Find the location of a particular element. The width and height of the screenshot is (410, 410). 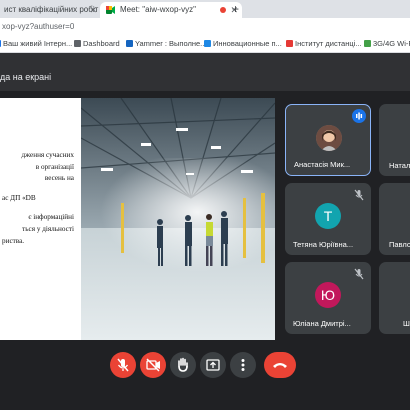

browser-tab-active: Meet: "aiw-wxop-vyz" ✕ is located at coordinates (171, 10).